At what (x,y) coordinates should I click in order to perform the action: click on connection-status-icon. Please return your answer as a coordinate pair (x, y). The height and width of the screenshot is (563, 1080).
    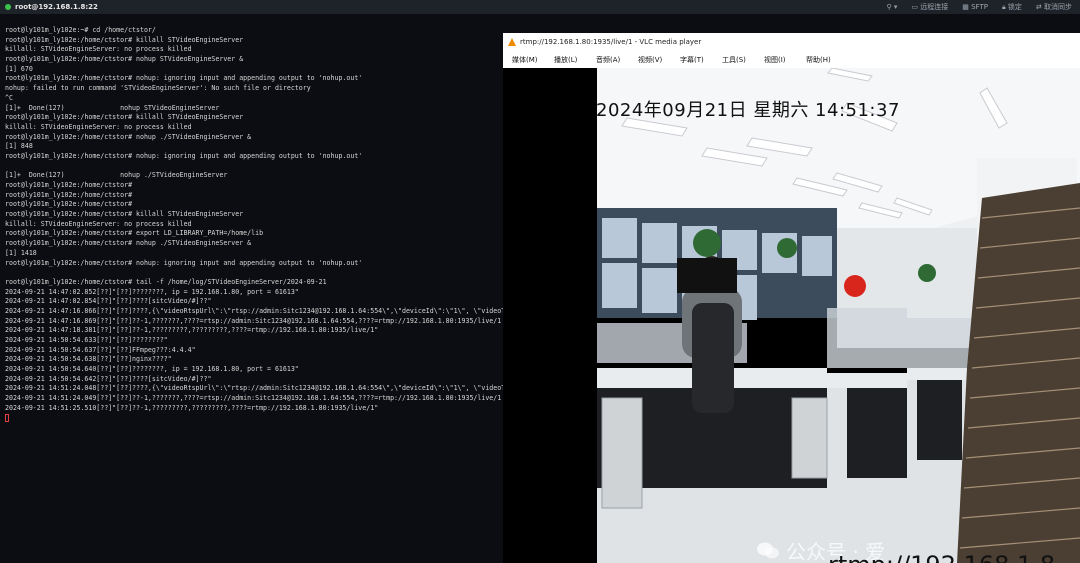
    Looking at the image, I should click on (8, 7).